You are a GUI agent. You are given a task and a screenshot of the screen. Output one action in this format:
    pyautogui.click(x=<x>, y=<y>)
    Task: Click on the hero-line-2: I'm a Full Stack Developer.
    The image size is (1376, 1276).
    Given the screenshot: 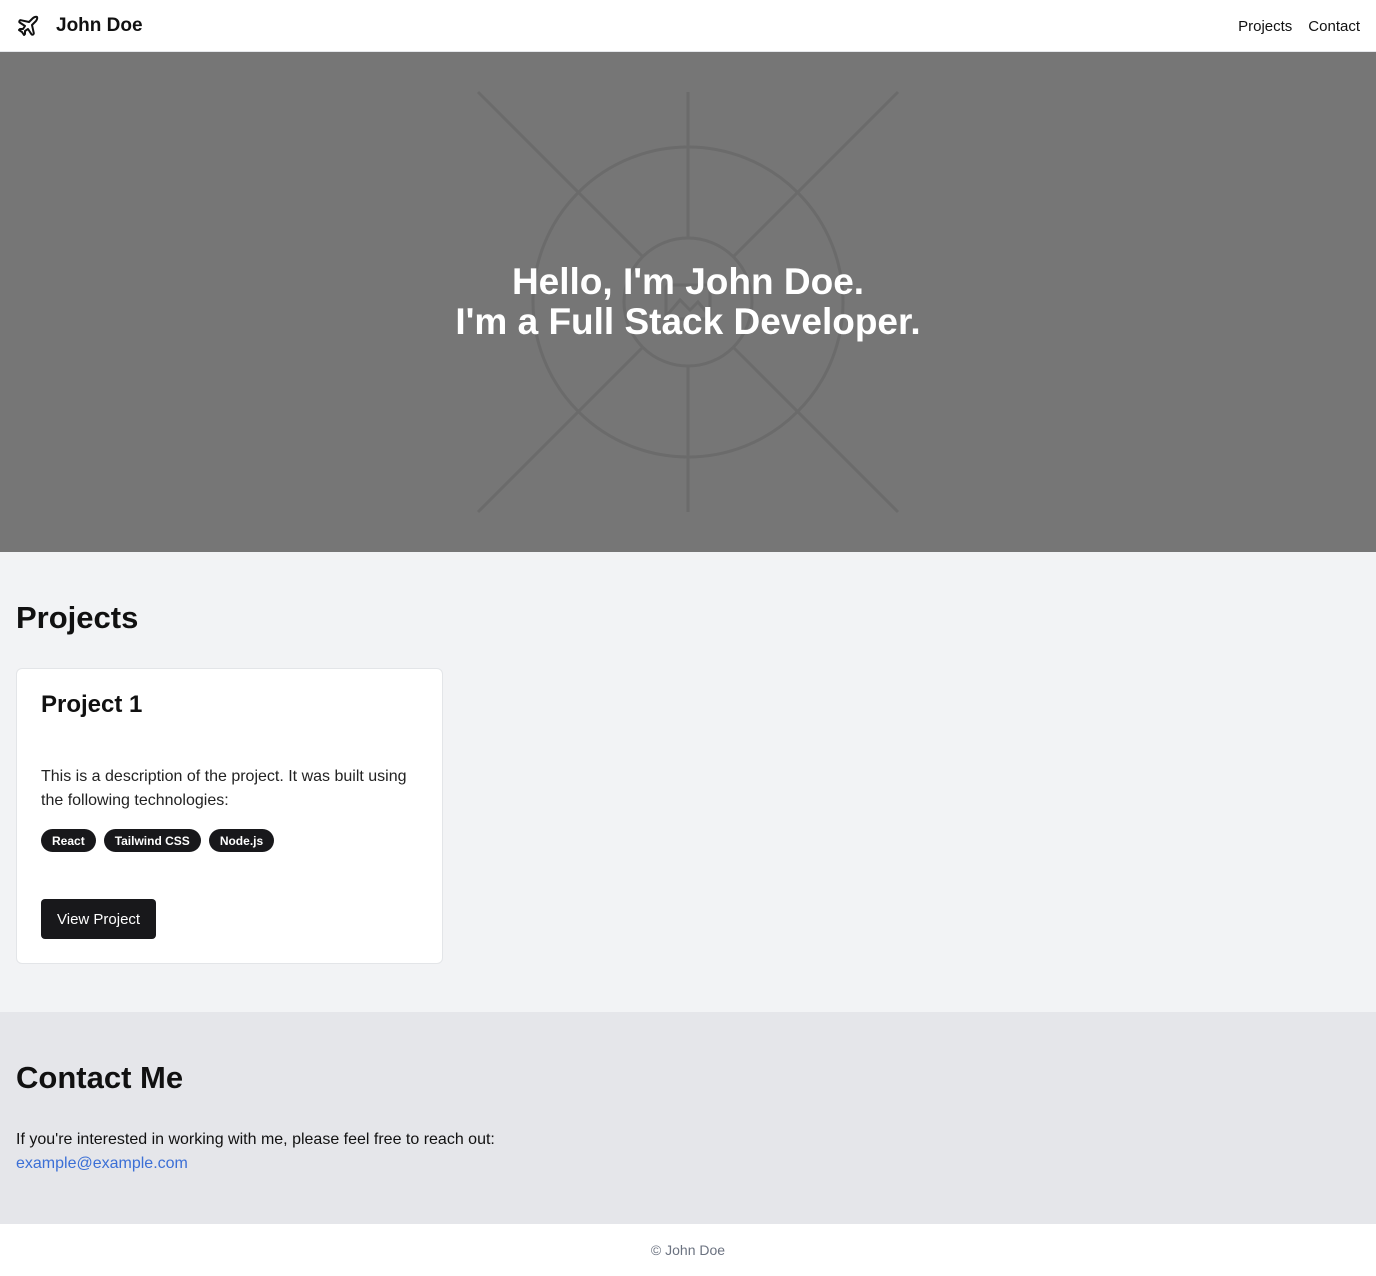 What is the action you would take?
    pyautogui.click(x=688, y=321)
    